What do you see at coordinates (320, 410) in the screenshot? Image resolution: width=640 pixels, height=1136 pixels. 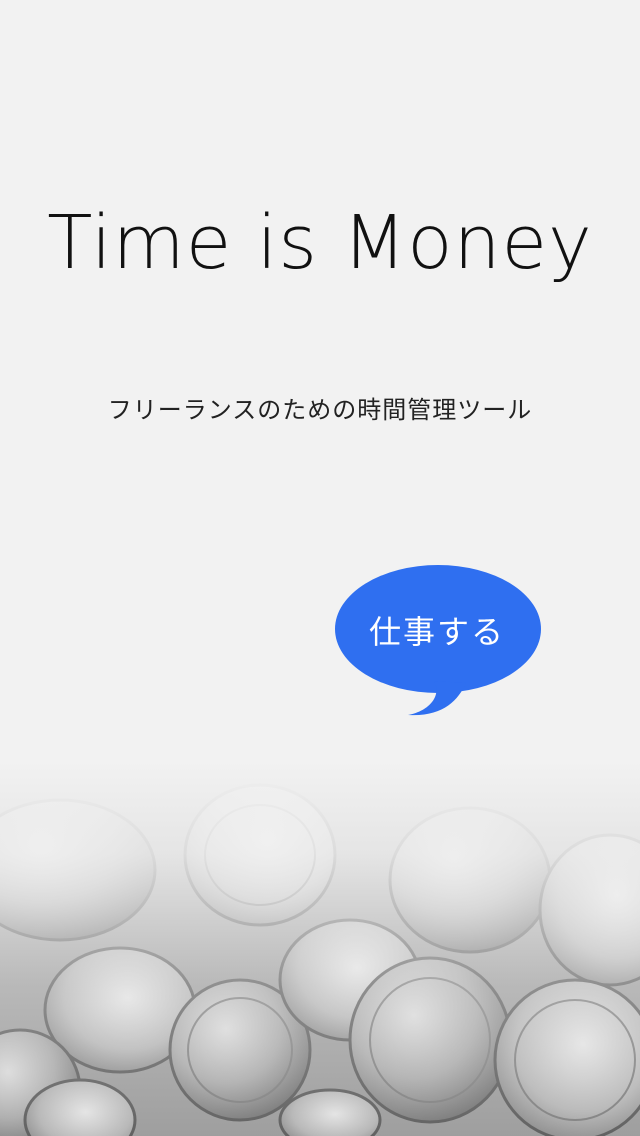 I see `app-tagline: フリーランスのための時間管理ツール` at bounding box center [320, 410].